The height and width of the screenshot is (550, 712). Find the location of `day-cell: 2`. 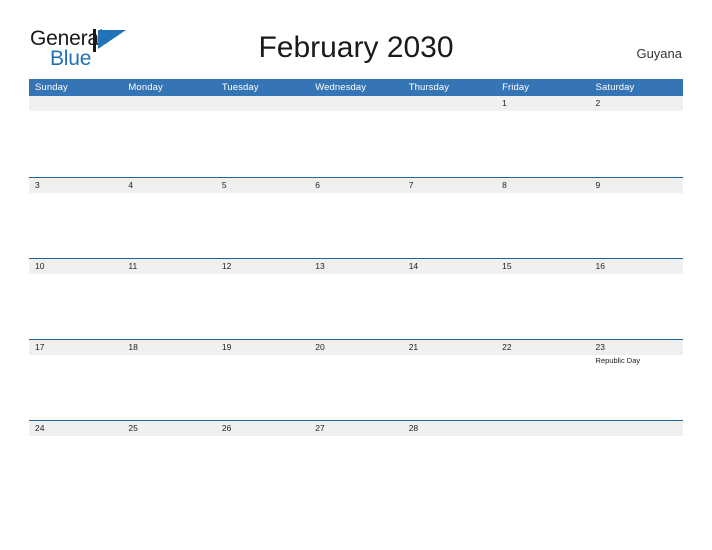

day-cell: 2 is located at coordinates (636, 103).